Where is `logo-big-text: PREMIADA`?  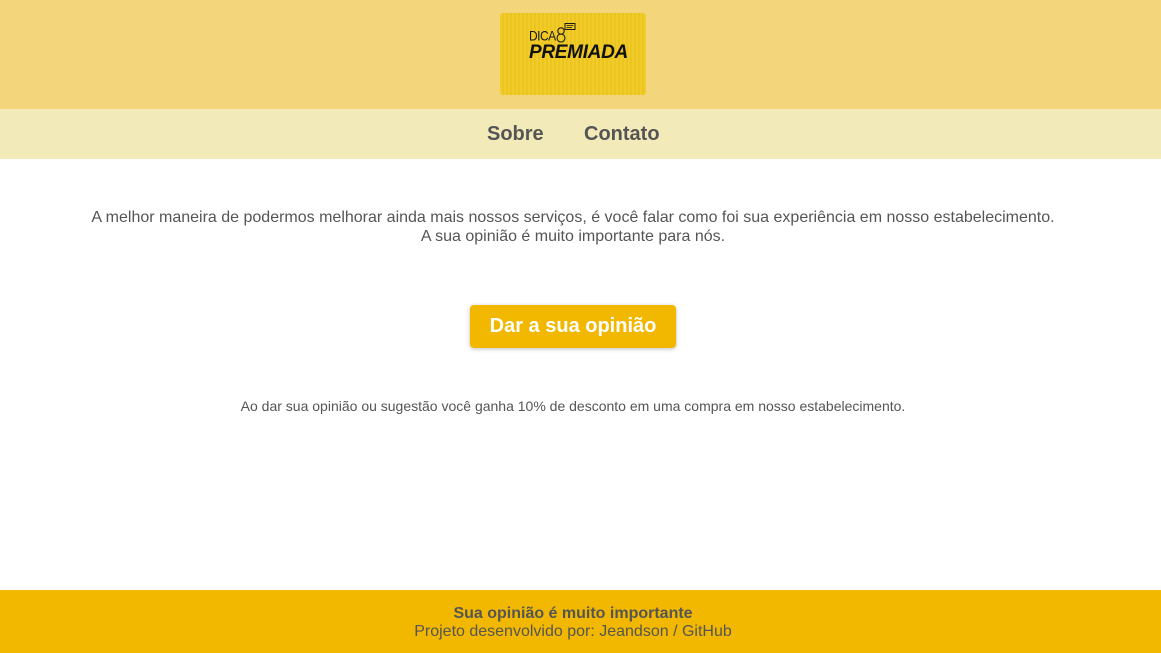 logo-big-text: PREMIADA is located at coordinates (578, 52).